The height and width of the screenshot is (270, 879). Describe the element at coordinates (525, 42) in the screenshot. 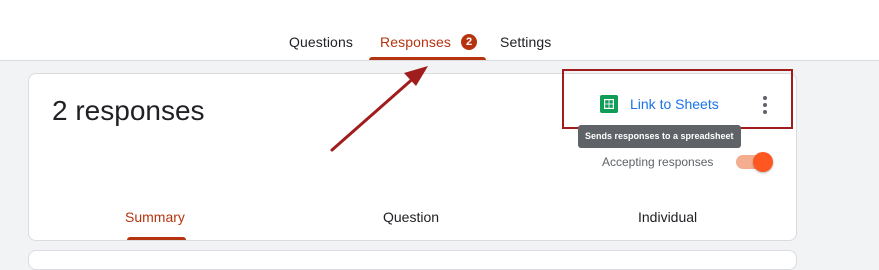

I see `tab-settings: Settings` at that location.